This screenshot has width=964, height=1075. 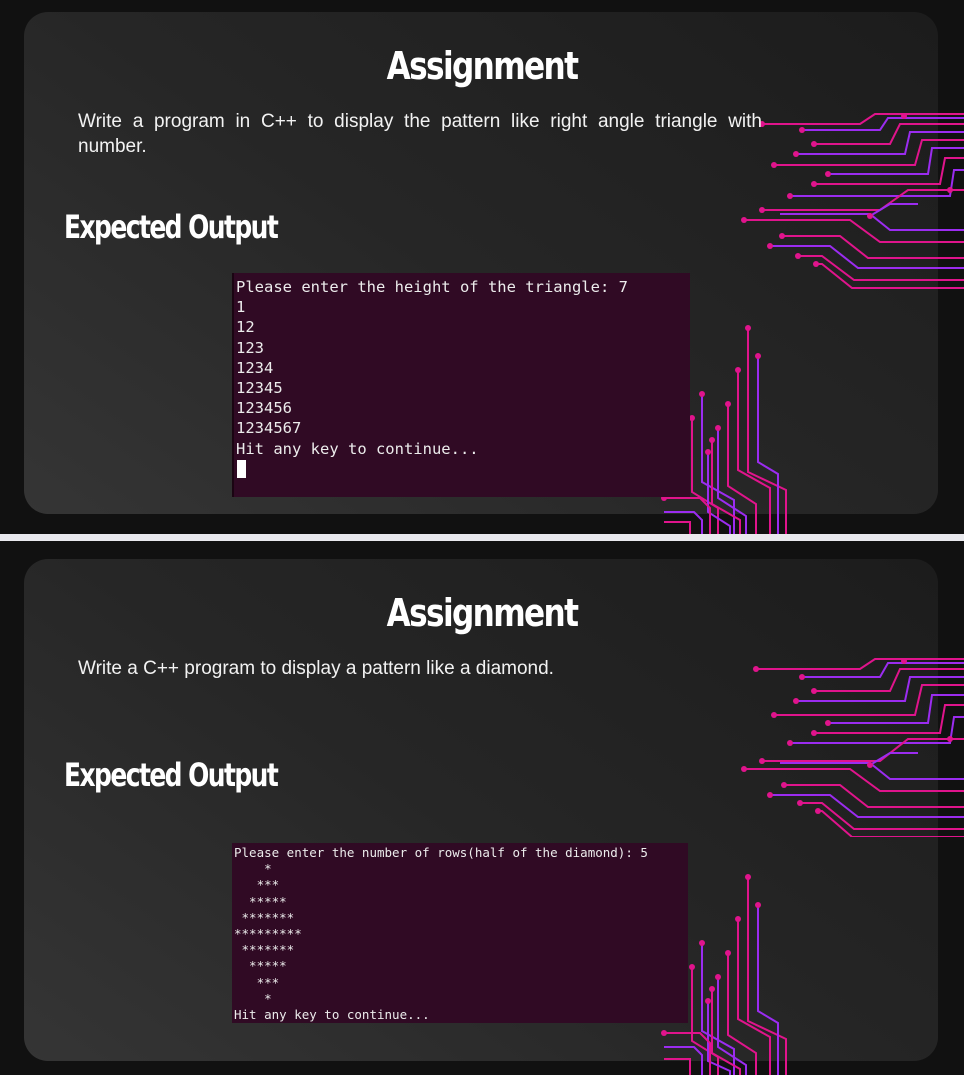 I want to click on terminal-line: 1234567, so click(x=269, y=428).